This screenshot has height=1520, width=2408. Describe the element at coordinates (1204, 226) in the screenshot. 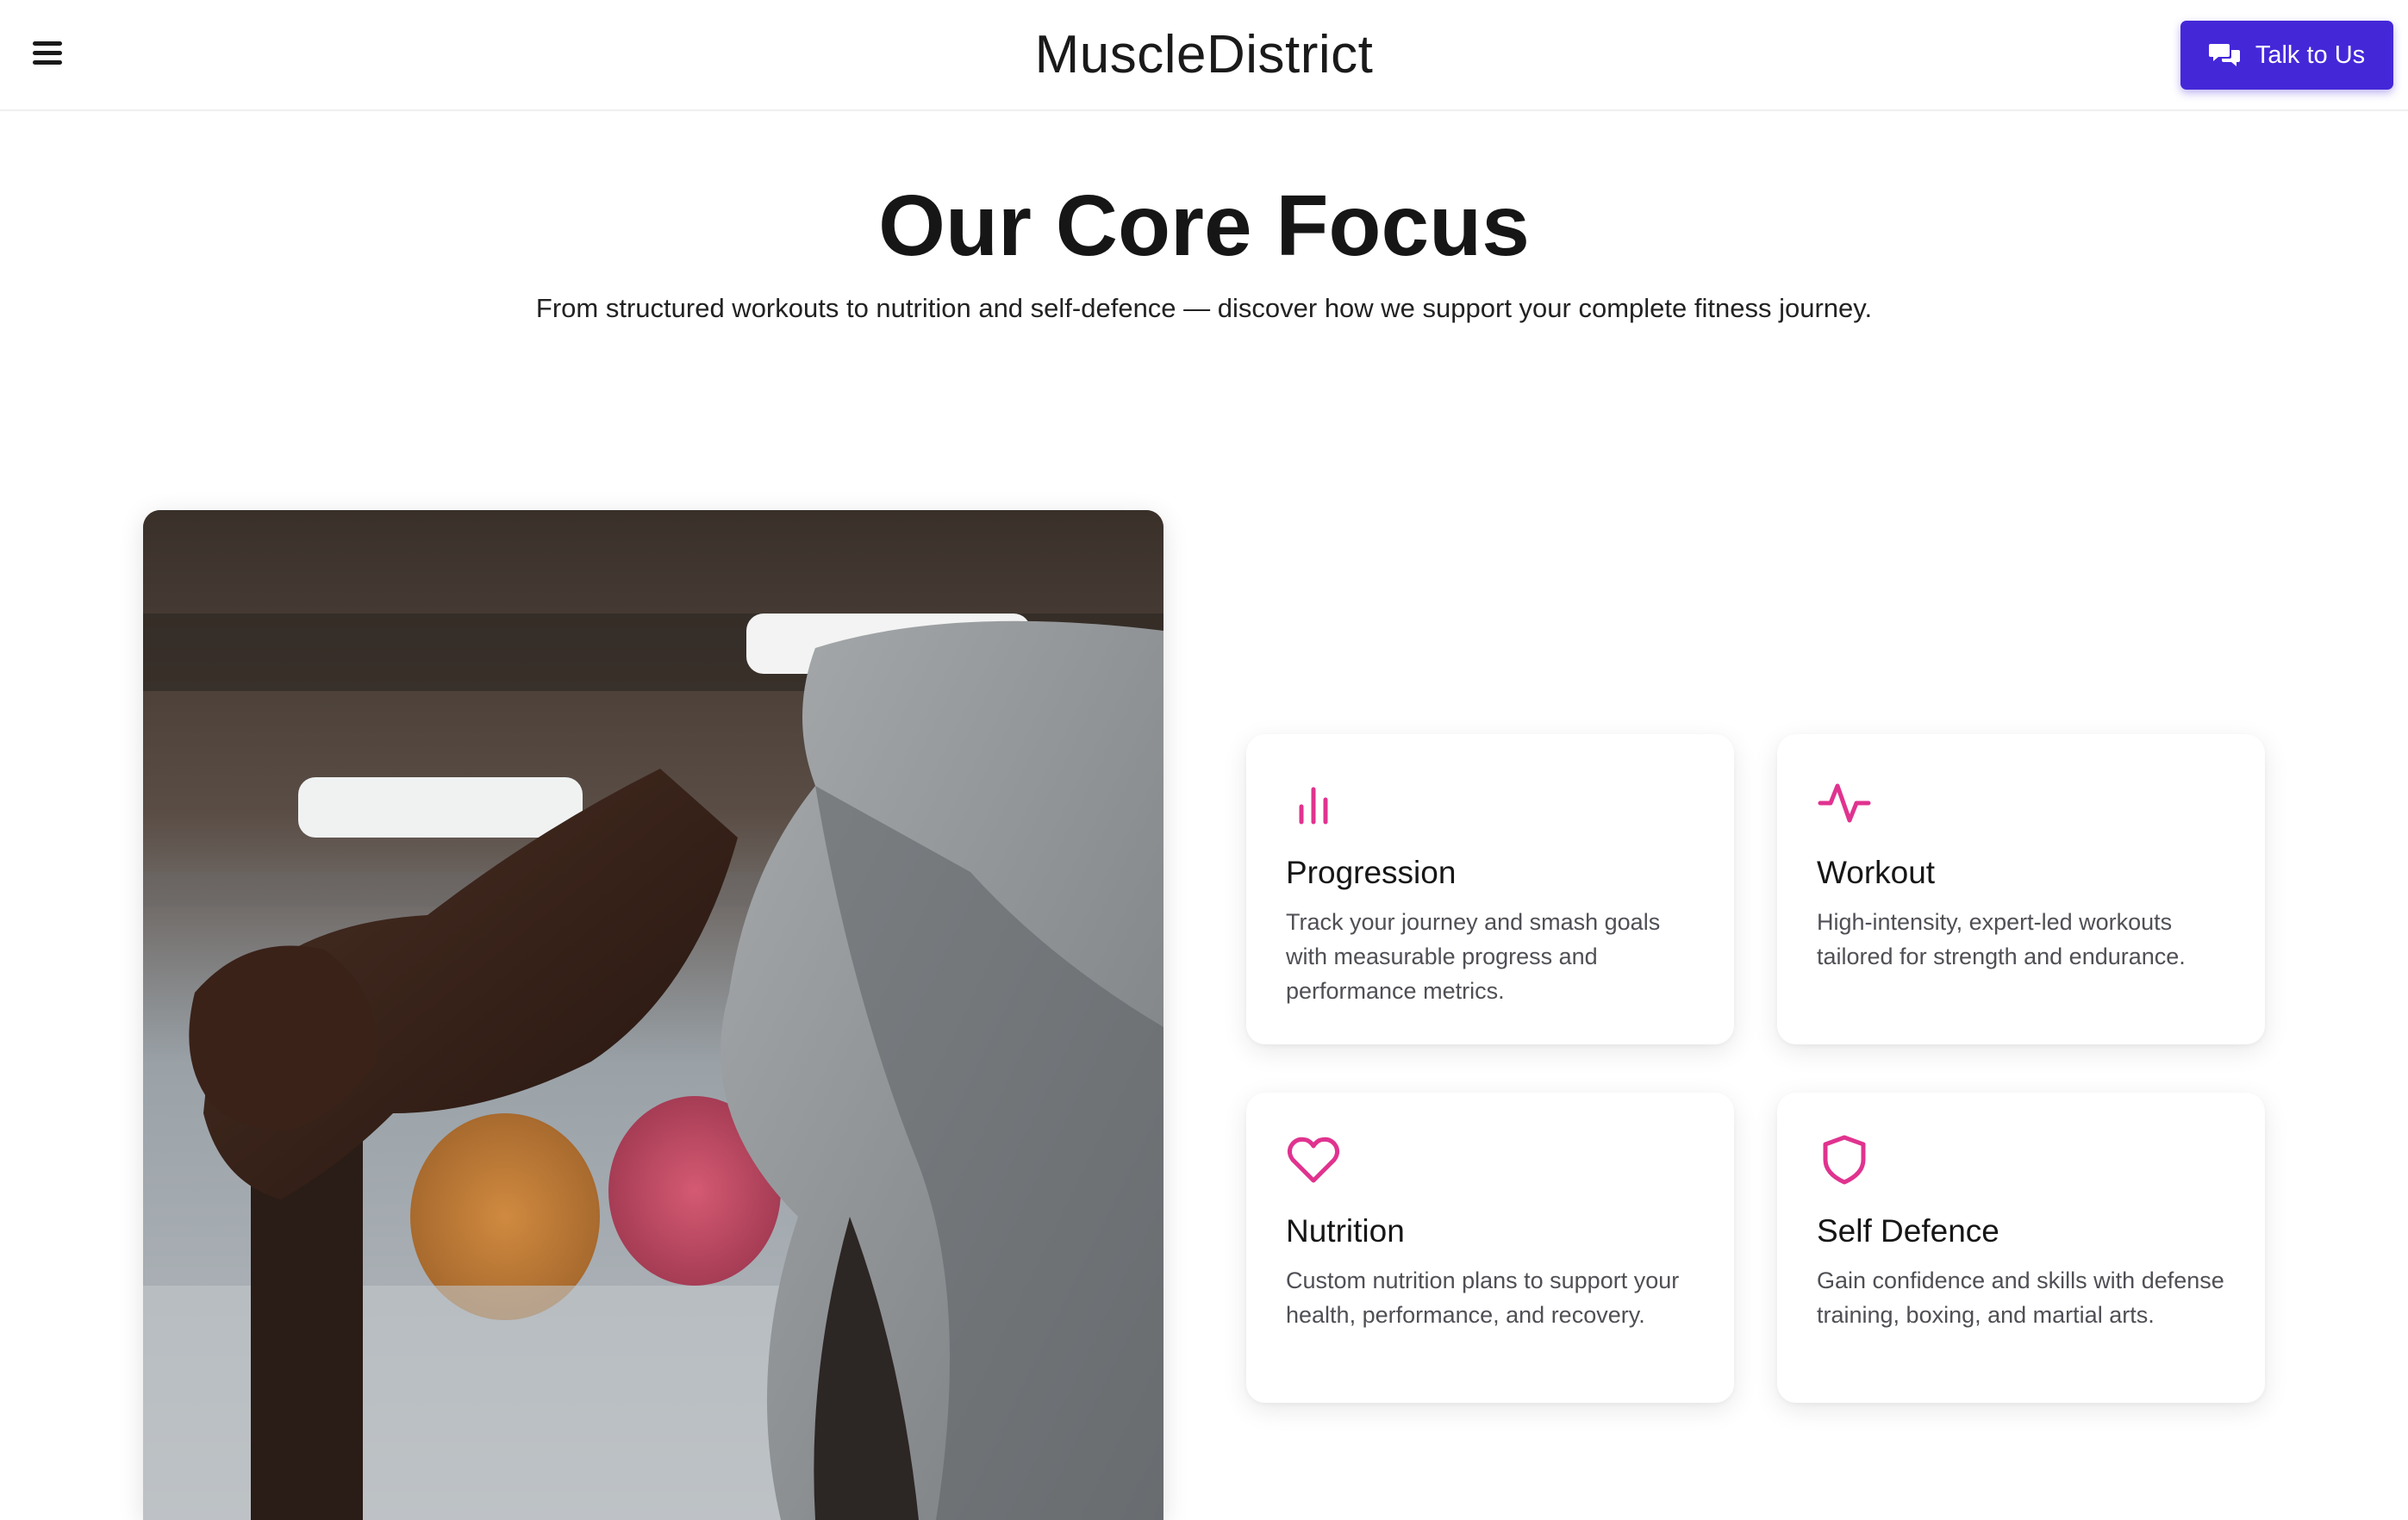

I see `section-title: Our Core Focus` at that location.